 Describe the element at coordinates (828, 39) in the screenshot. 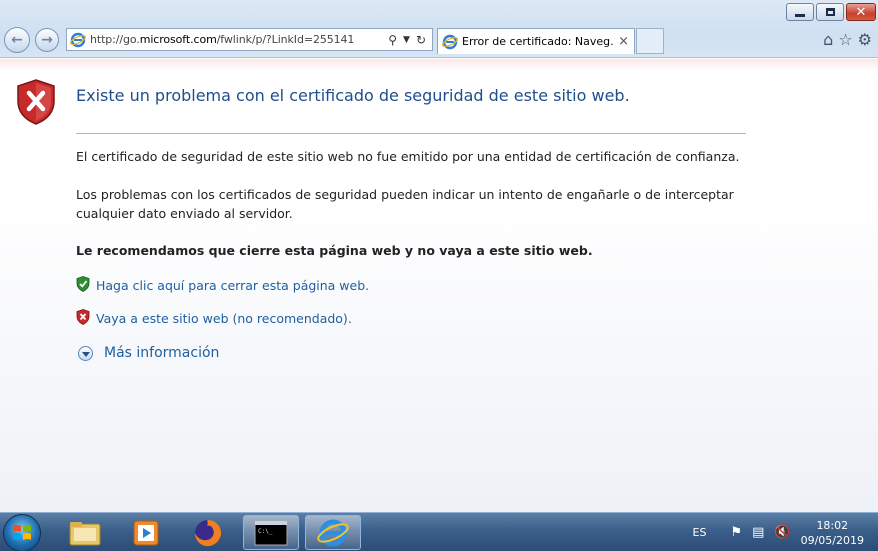

I see `home-icon: ⌂` at that location.